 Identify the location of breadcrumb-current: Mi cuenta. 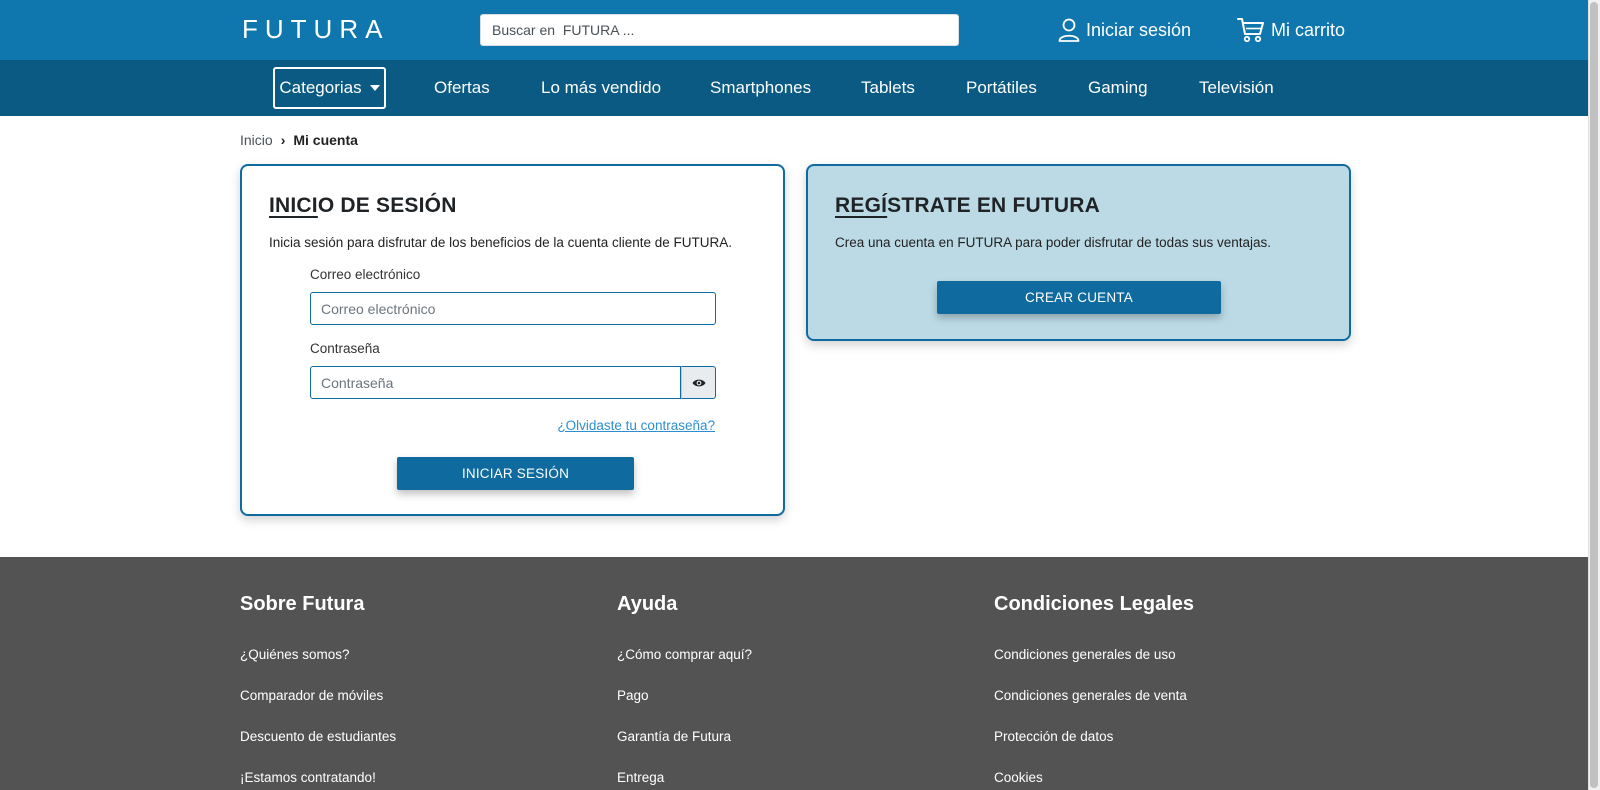
(325, 140).